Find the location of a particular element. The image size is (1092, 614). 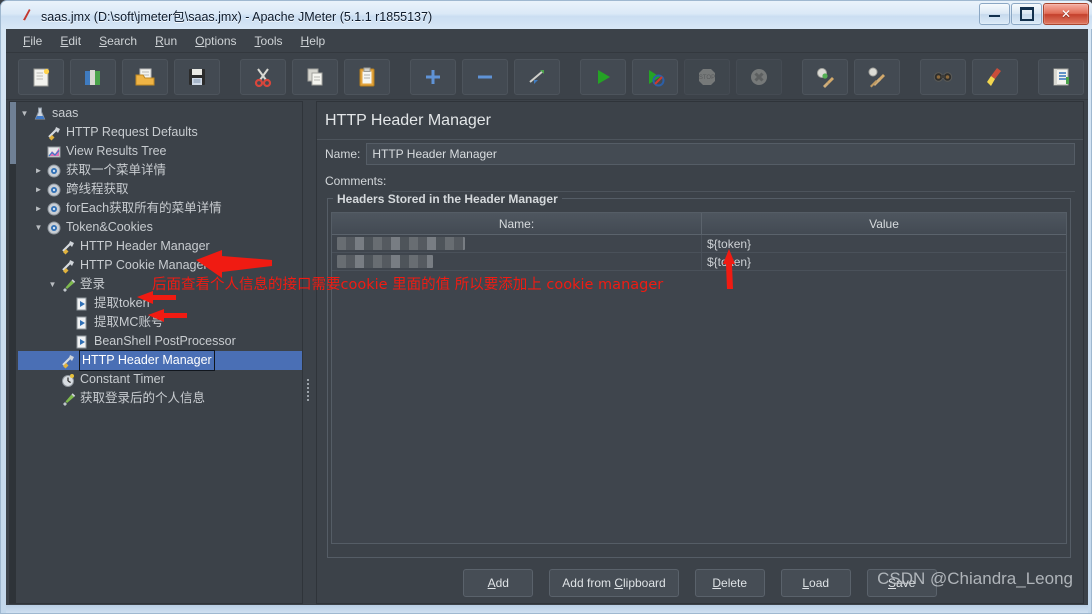

close-button: ✕ is located at coordinates (1066, 14).